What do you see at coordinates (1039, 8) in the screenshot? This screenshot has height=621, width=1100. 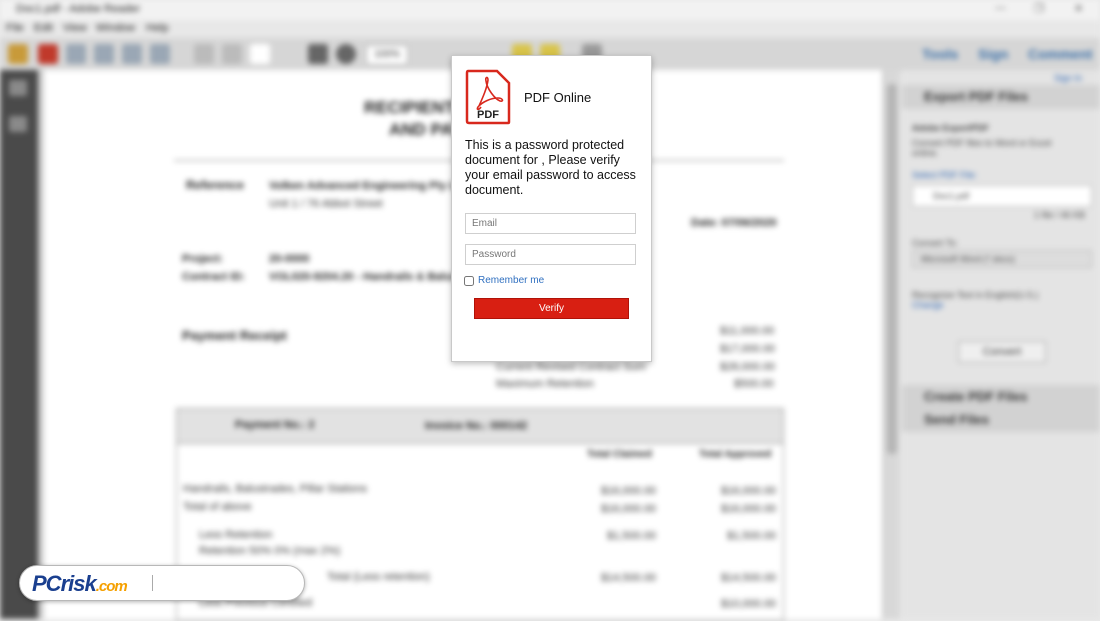 I see `restore-icon: ❐` at bounding box center [1039, 8].